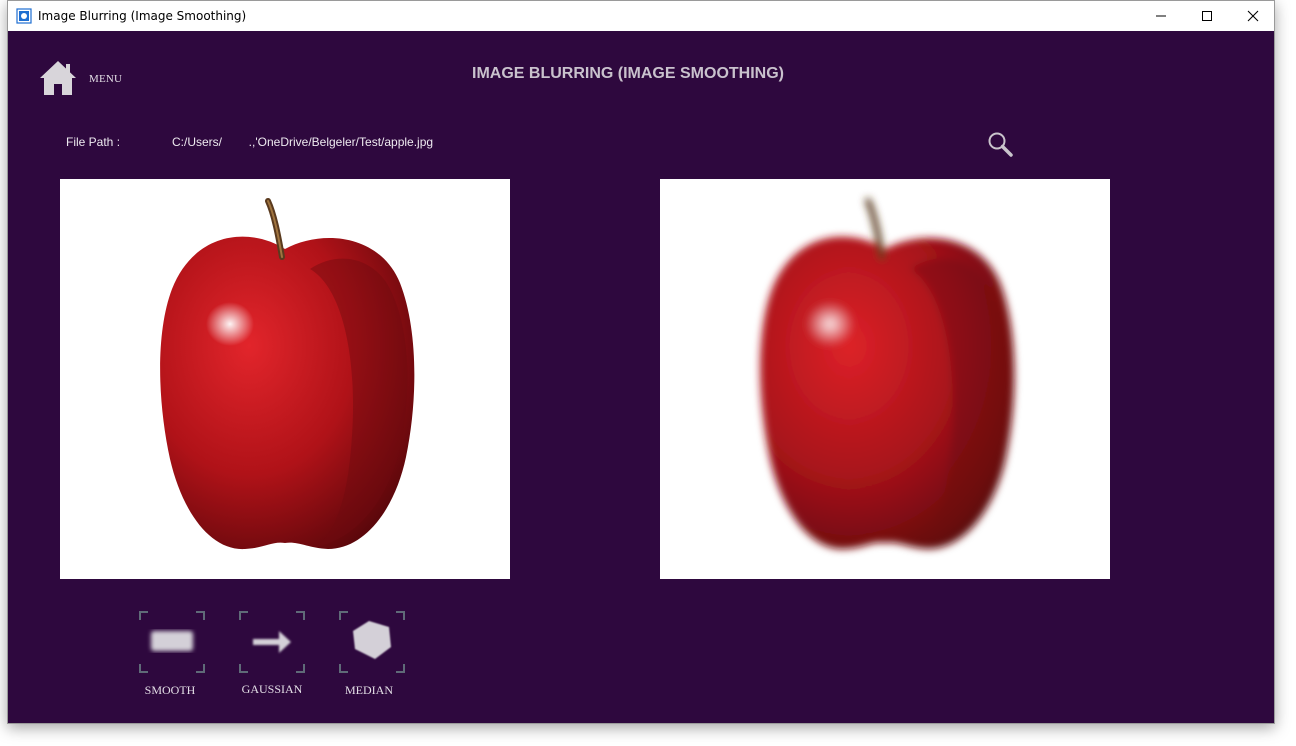  What do you see at coordinates (58, 78) in the screenshot?
I see `home-icon` at bounding box center [58, 78].